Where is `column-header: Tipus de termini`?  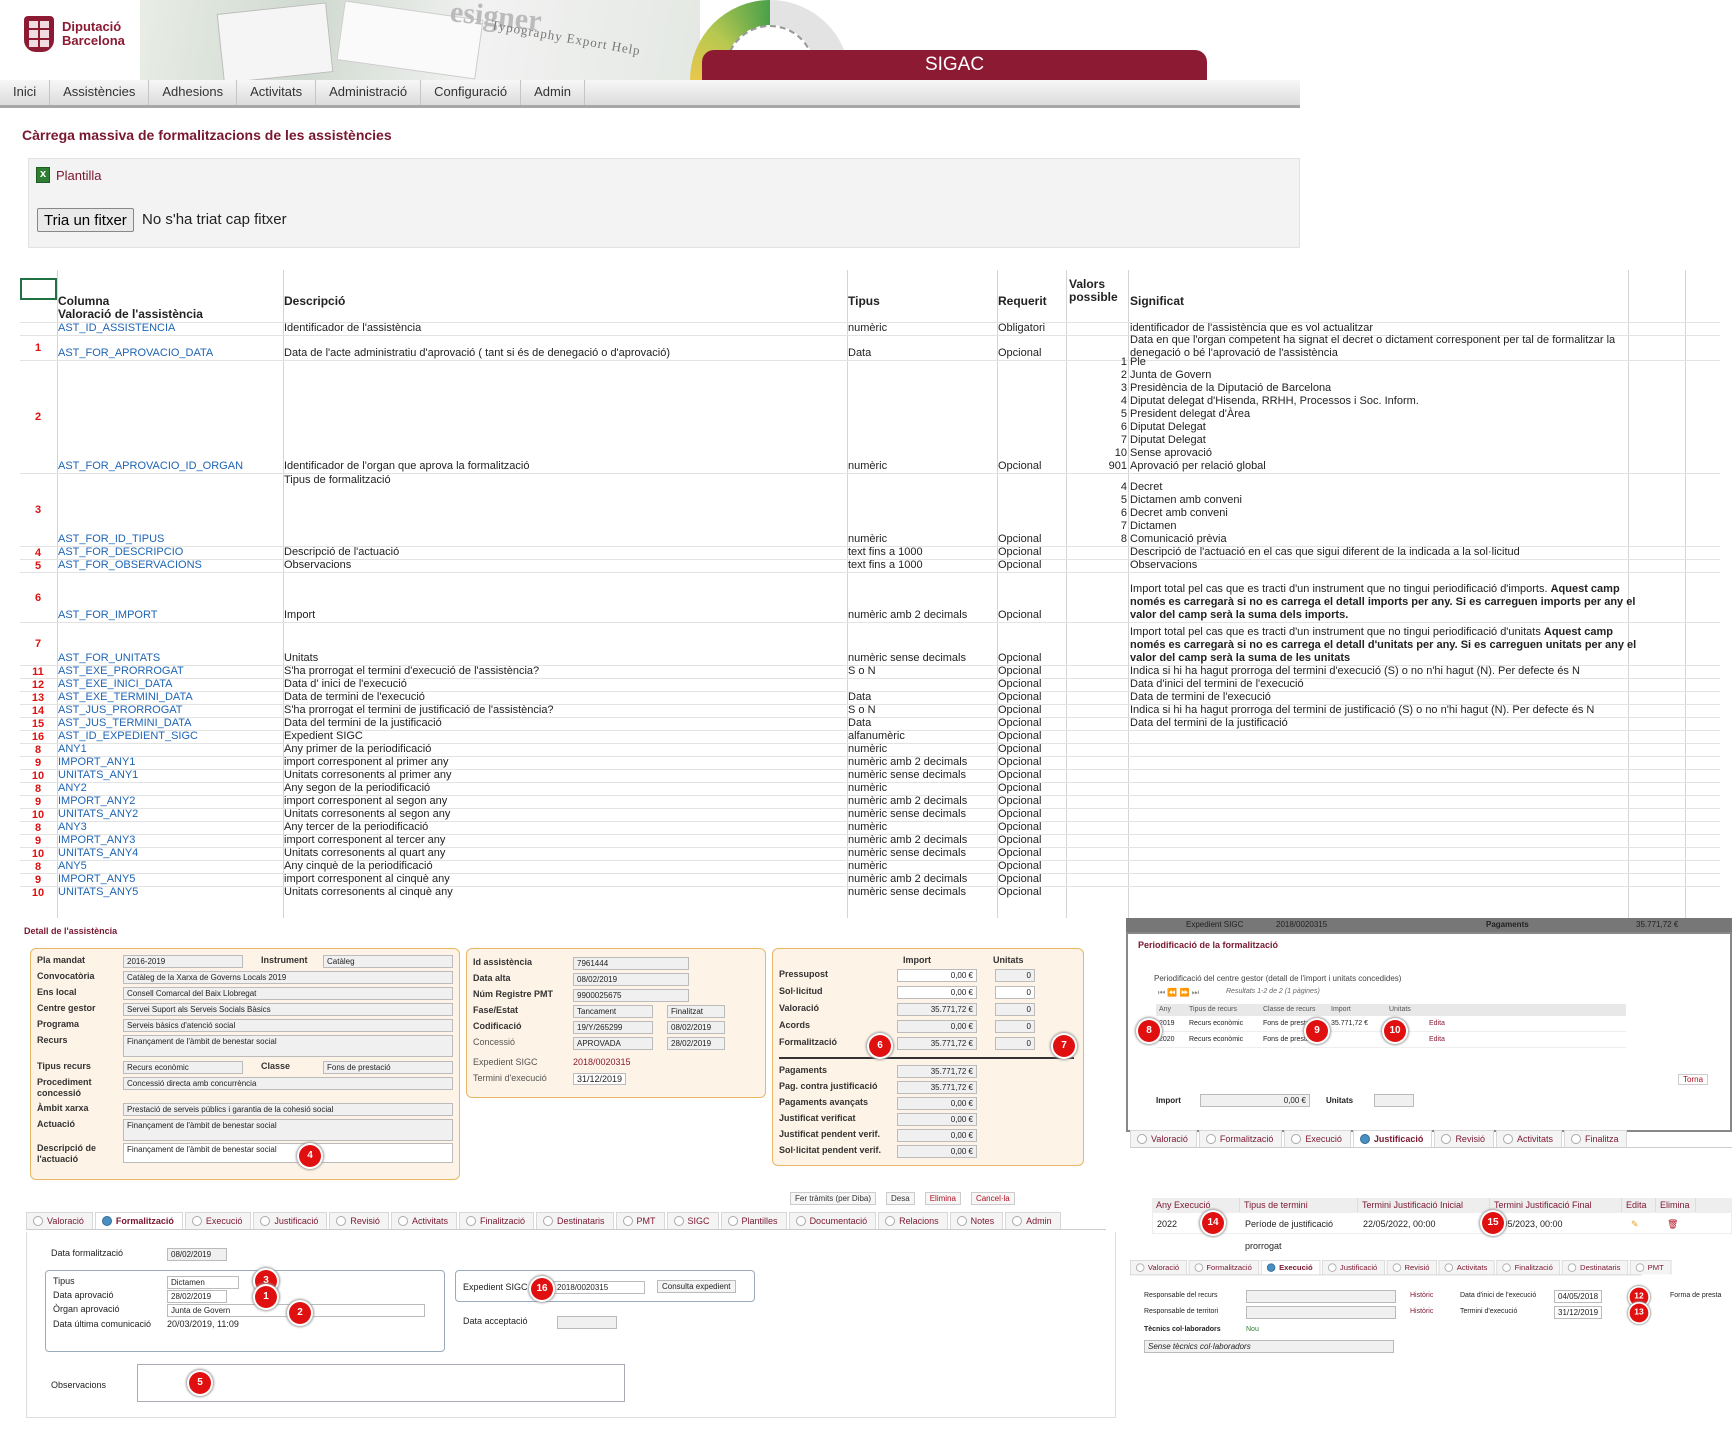 column-header: Tipus de termini is located at coordinates (1299, 1205).